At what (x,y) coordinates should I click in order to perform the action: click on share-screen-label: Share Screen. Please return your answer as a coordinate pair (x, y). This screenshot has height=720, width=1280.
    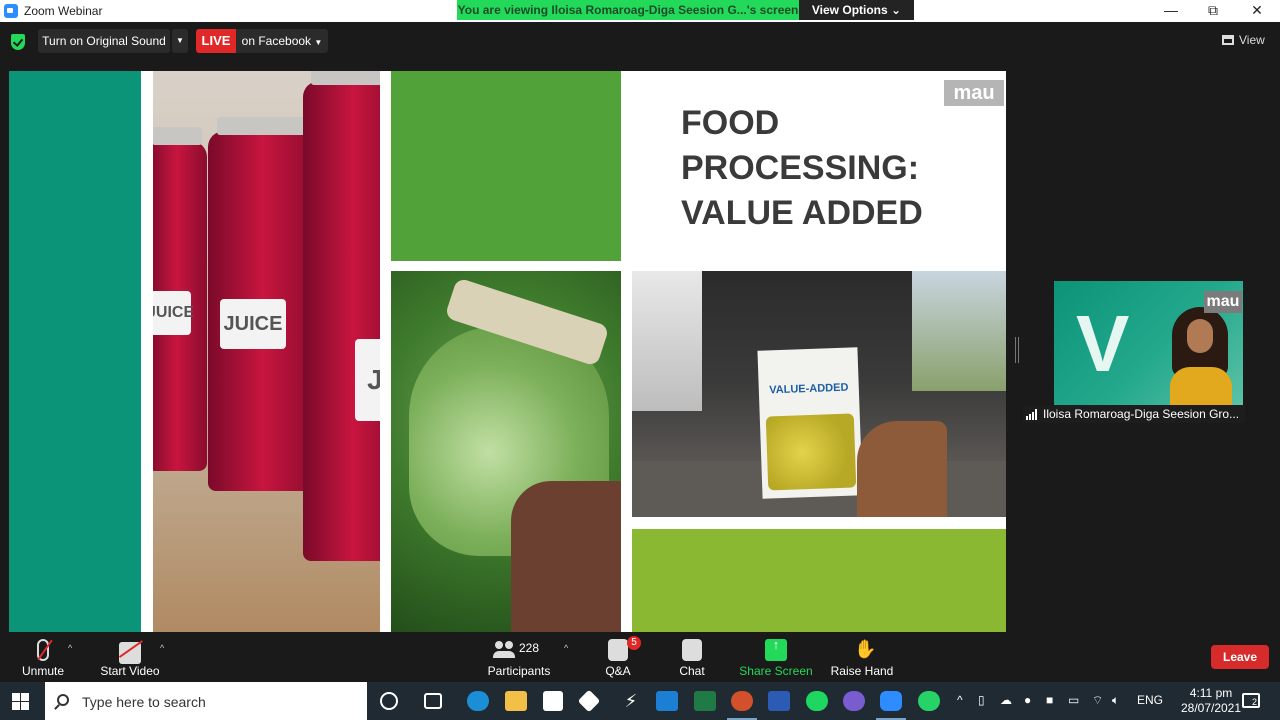
    Looking at the image, I should click on (776, 671).